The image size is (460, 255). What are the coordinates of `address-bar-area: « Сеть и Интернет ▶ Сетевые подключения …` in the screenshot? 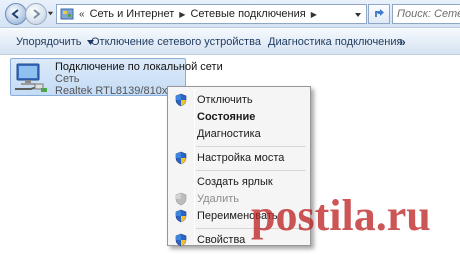 It's located at (230, 14).